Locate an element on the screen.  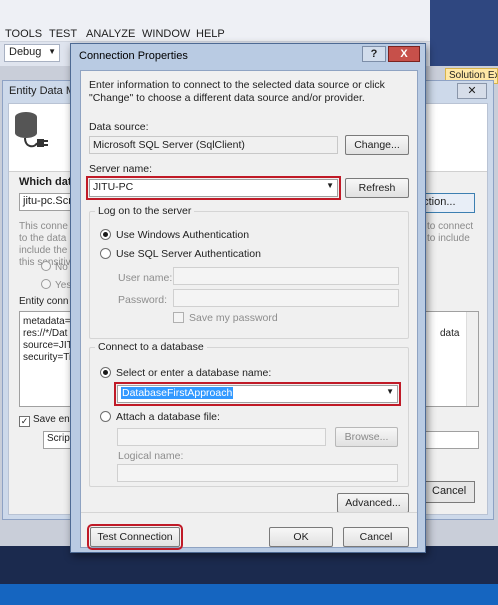
connection-string-line: source=JIT is located at coordinates (48, 345).